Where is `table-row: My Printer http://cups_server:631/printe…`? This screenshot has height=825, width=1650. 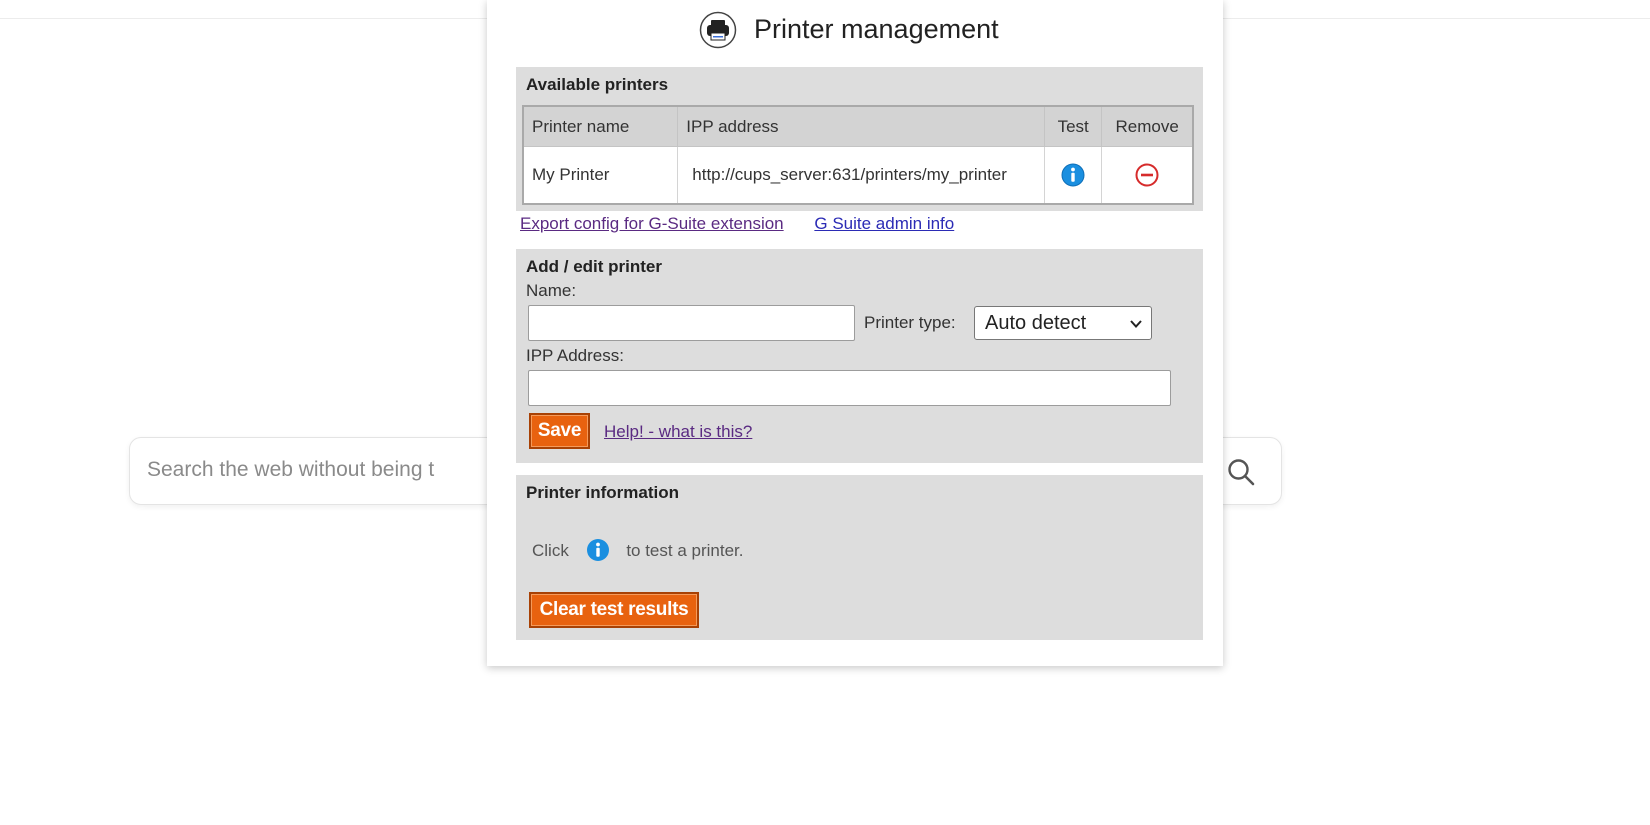 table-row: My Printer http://cups_server:631/printe… is located at coordinates (858, 175).